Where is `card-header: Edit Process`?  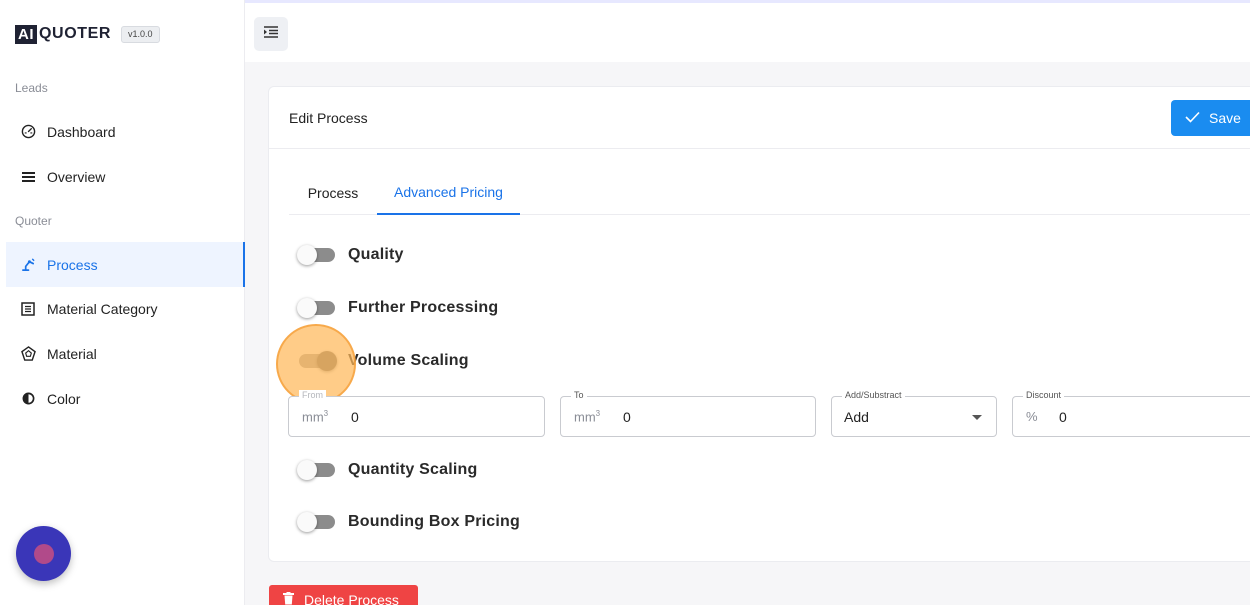 card-header: Edit Process is located at coordinates (759, 118).